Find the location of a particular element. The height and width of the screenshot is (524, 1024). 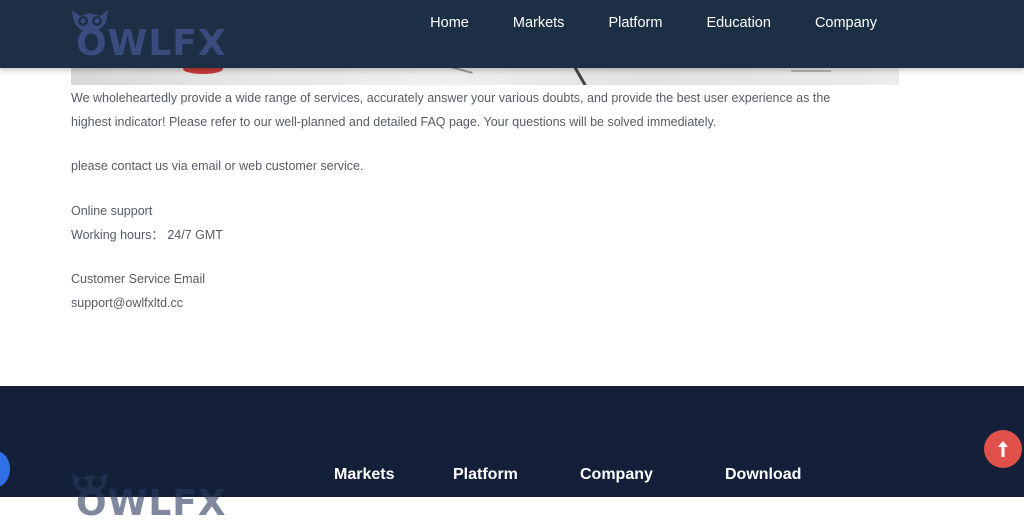

working-hours: Working hours： 24/7 GMT is located at coordinates (147, 235).